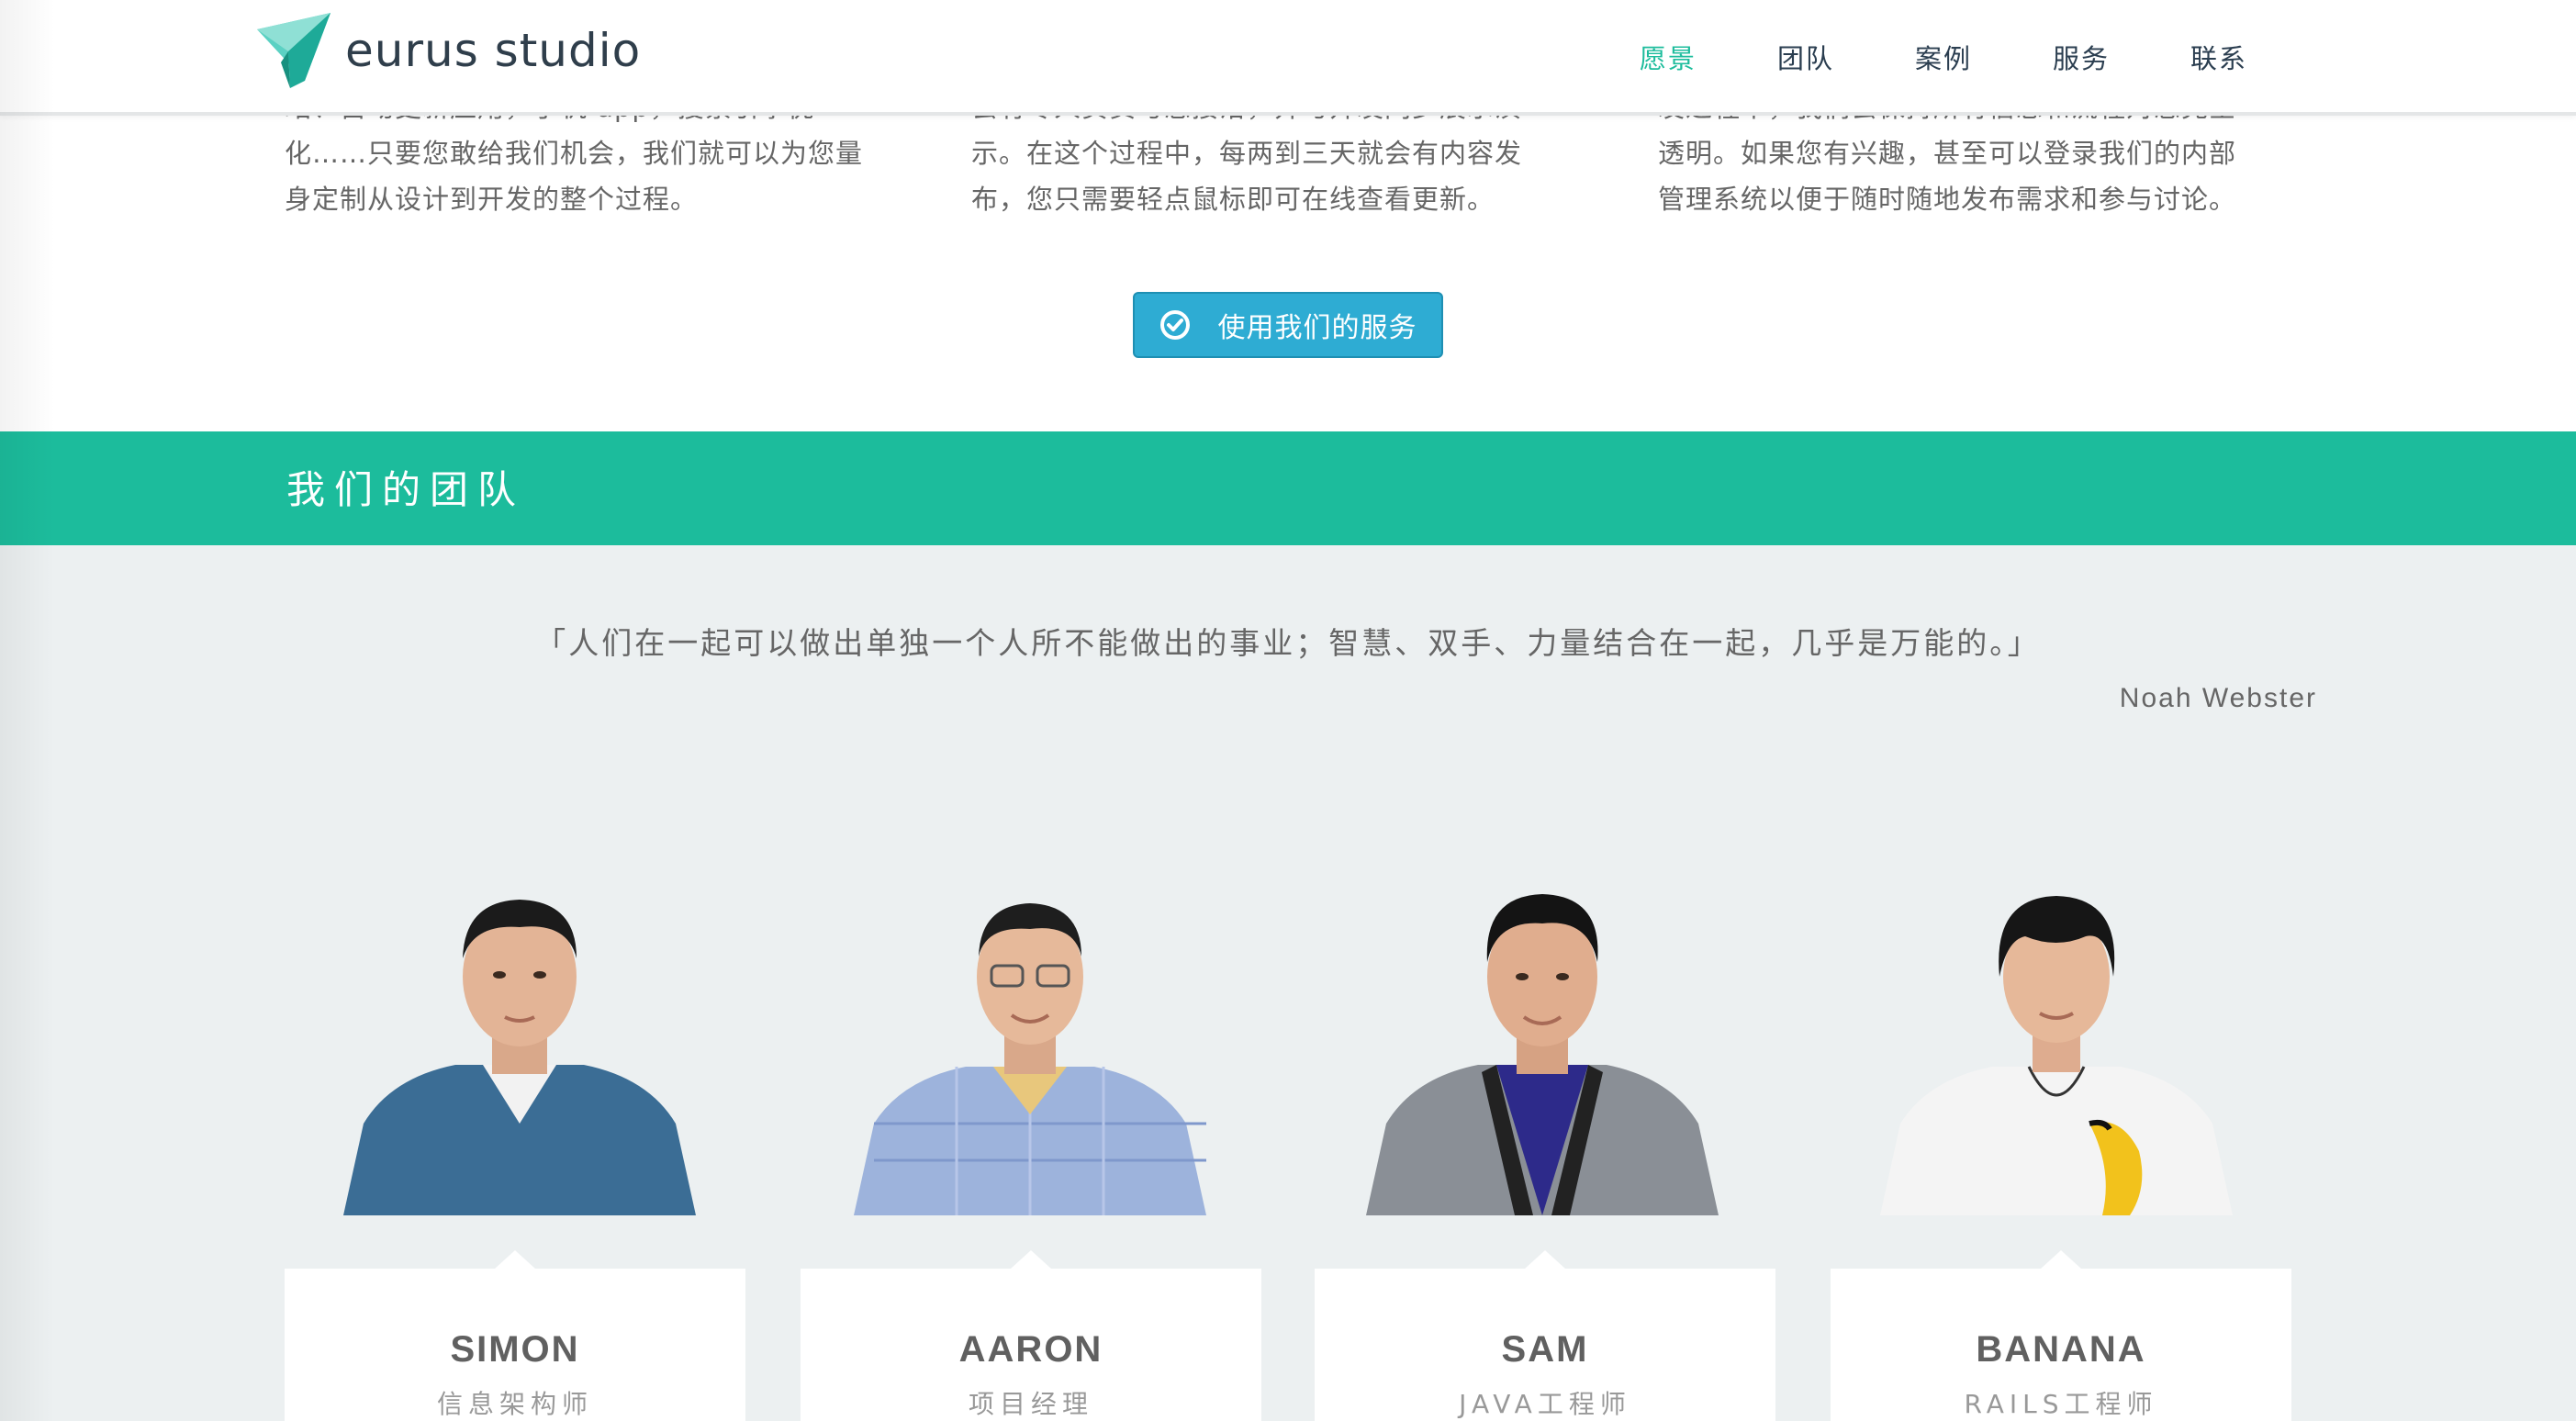  I want to click on nav-item-vision: 愿景, so click(1668, 59).